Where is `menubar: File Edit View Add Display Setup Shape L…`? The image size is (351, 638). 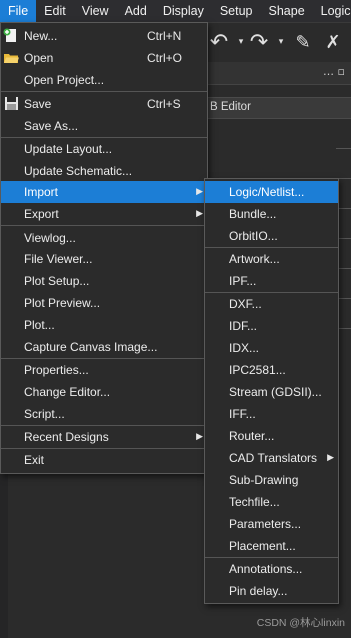
menubar: File Edit View Add Display Setup Shape L… is located at coordinates (175, 11).